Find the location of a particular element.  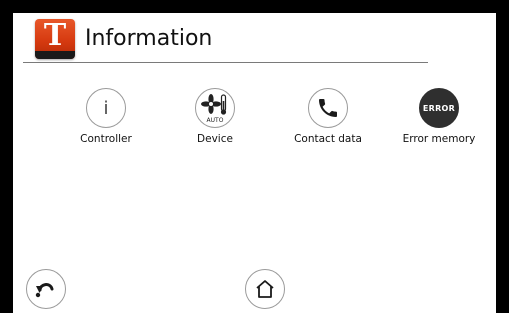

error-memory-button: ERROR is located at coordinates (439, 108).